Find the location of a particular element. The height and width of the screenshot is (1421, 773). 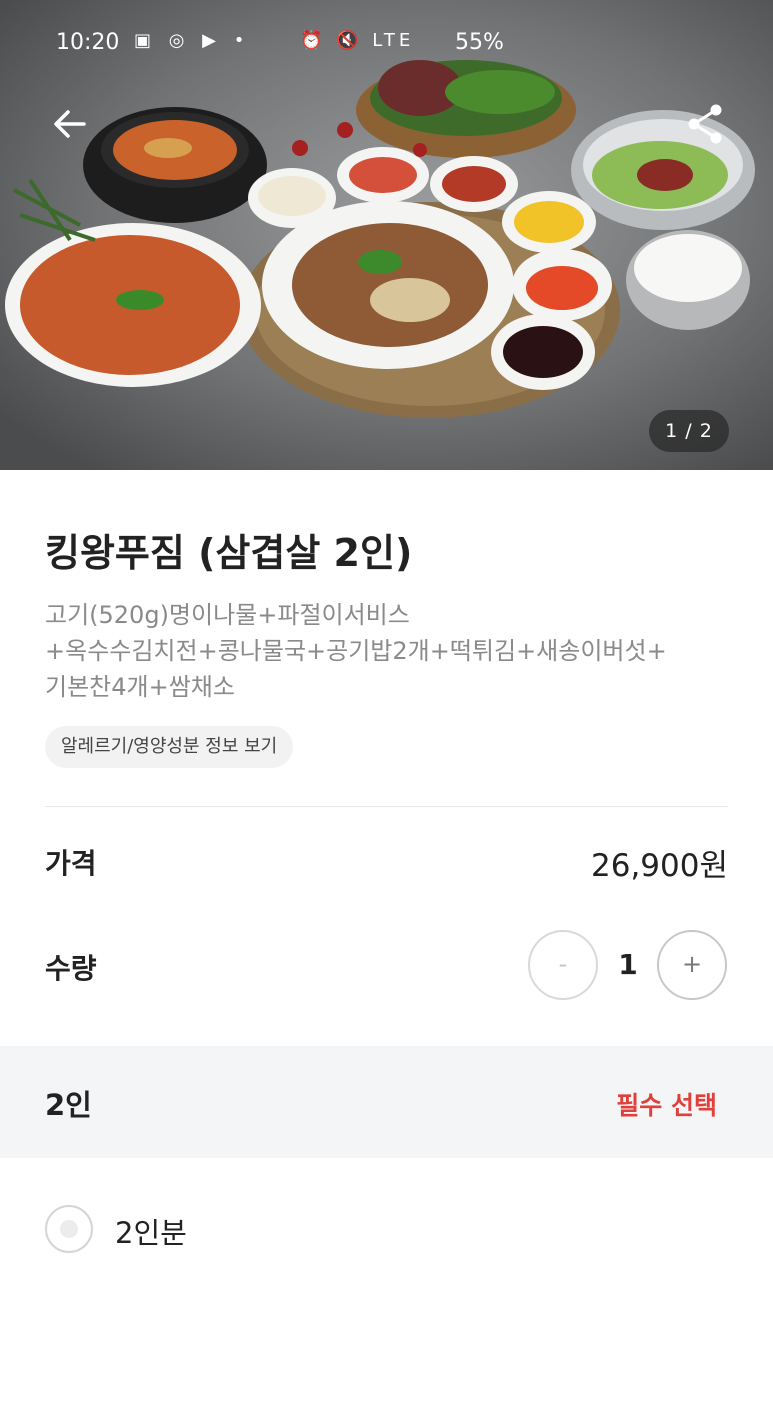

option-label: 2인분 is located at coordinates (151, 1231).